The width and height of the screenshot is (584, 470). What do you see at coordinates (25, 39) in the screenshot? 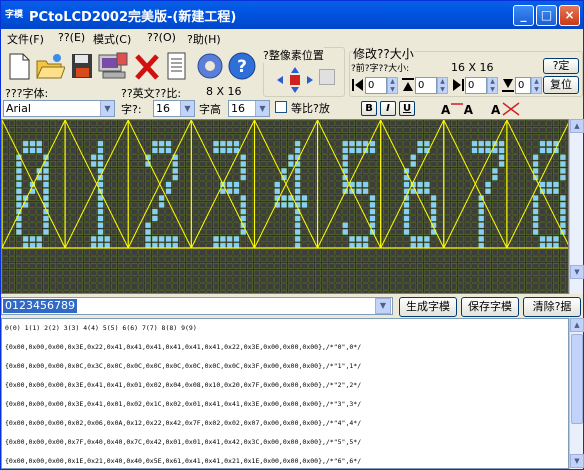
I see `menu-file: 文件(F)` at bounding box center [25, 39].